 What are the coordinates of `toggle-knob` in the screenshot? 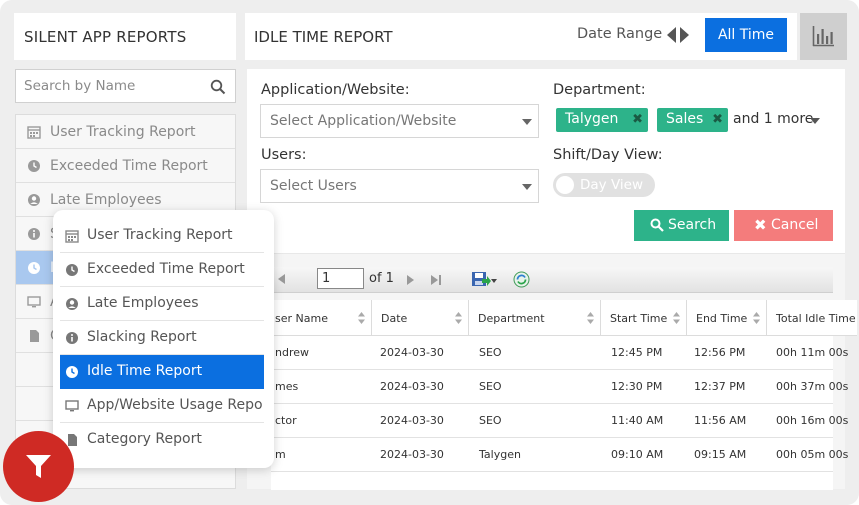 It's located at (565, 185).